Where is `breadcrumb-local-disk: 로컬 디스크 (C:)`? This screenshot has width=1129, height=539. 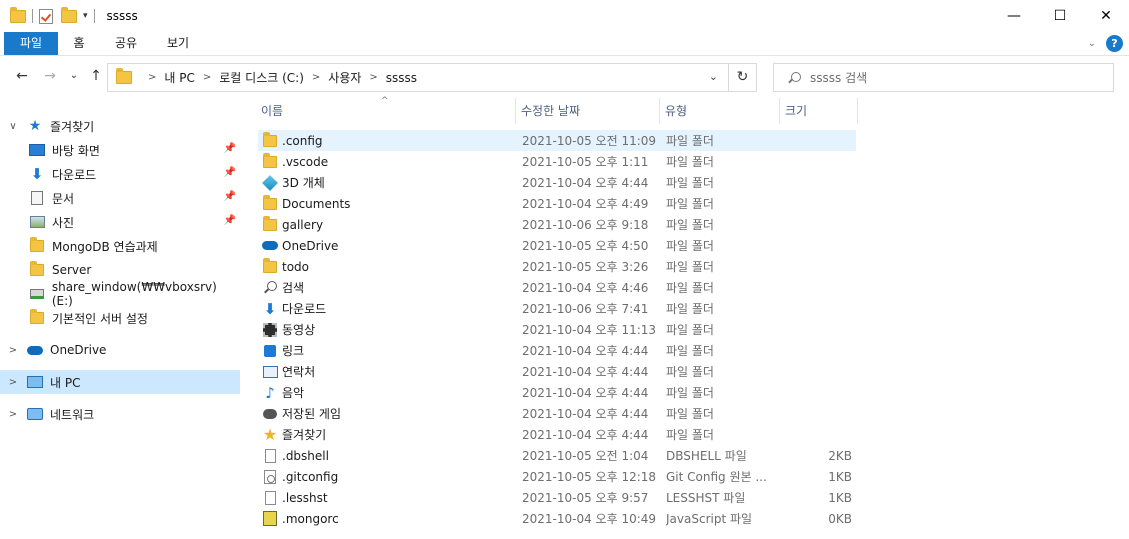
breadcrumb-local-disk: 로컬 디스크 (C:) is located at coordinates (261, 77).